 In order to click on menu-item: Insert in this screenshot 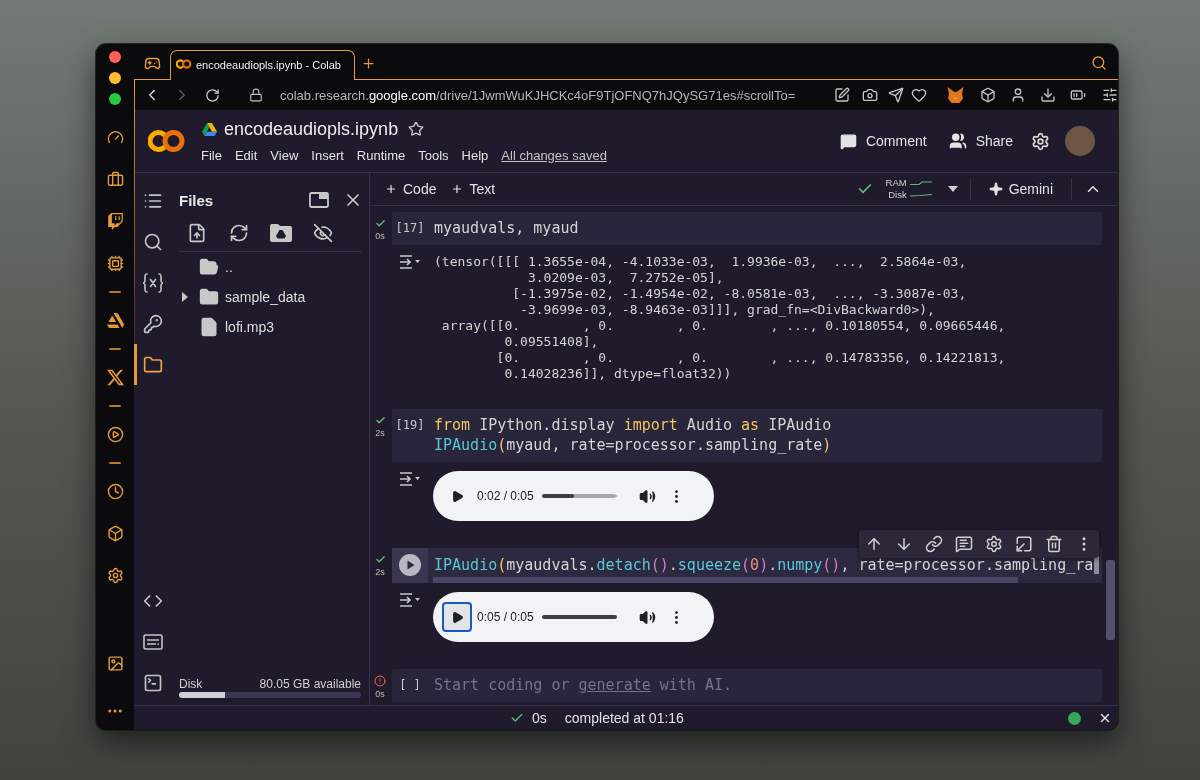, I will do `click(327, 155)`.